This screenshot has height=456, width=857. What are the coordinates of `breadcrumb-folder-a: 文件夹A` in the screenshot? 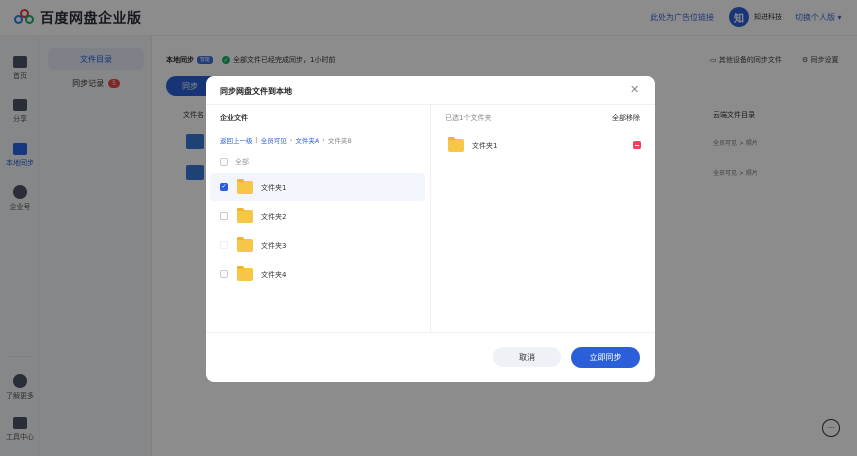 It's located at (307, 140).